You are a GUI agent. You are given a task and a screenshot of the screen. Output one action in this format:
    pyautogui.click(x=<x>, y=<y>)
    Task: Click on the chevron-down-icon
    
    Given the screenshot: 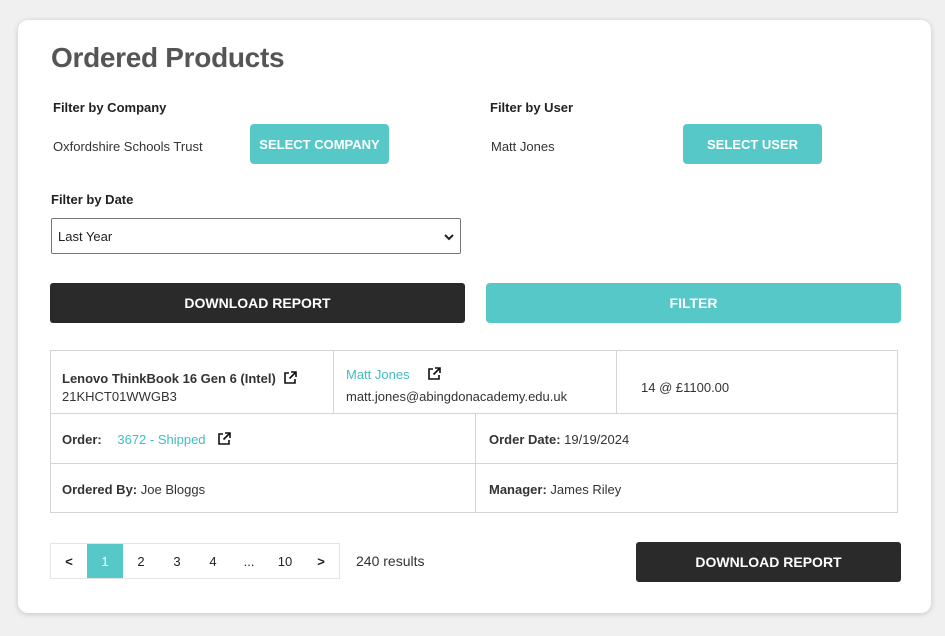 What is the action you would take?
    pyautogui.click(x=449, y=236)
    